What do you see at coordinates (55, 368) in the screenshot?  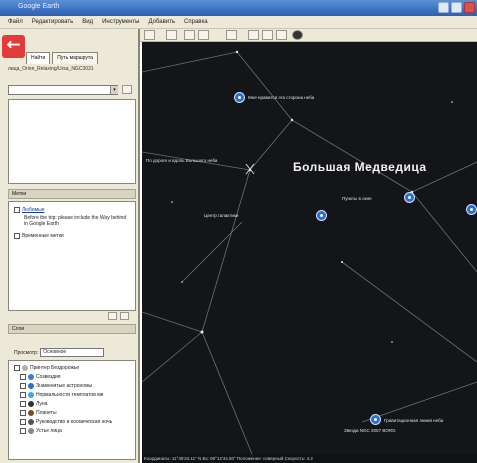 I see `layer-item-label: Принтер Бездорожье` at bounding box center [55, 368].